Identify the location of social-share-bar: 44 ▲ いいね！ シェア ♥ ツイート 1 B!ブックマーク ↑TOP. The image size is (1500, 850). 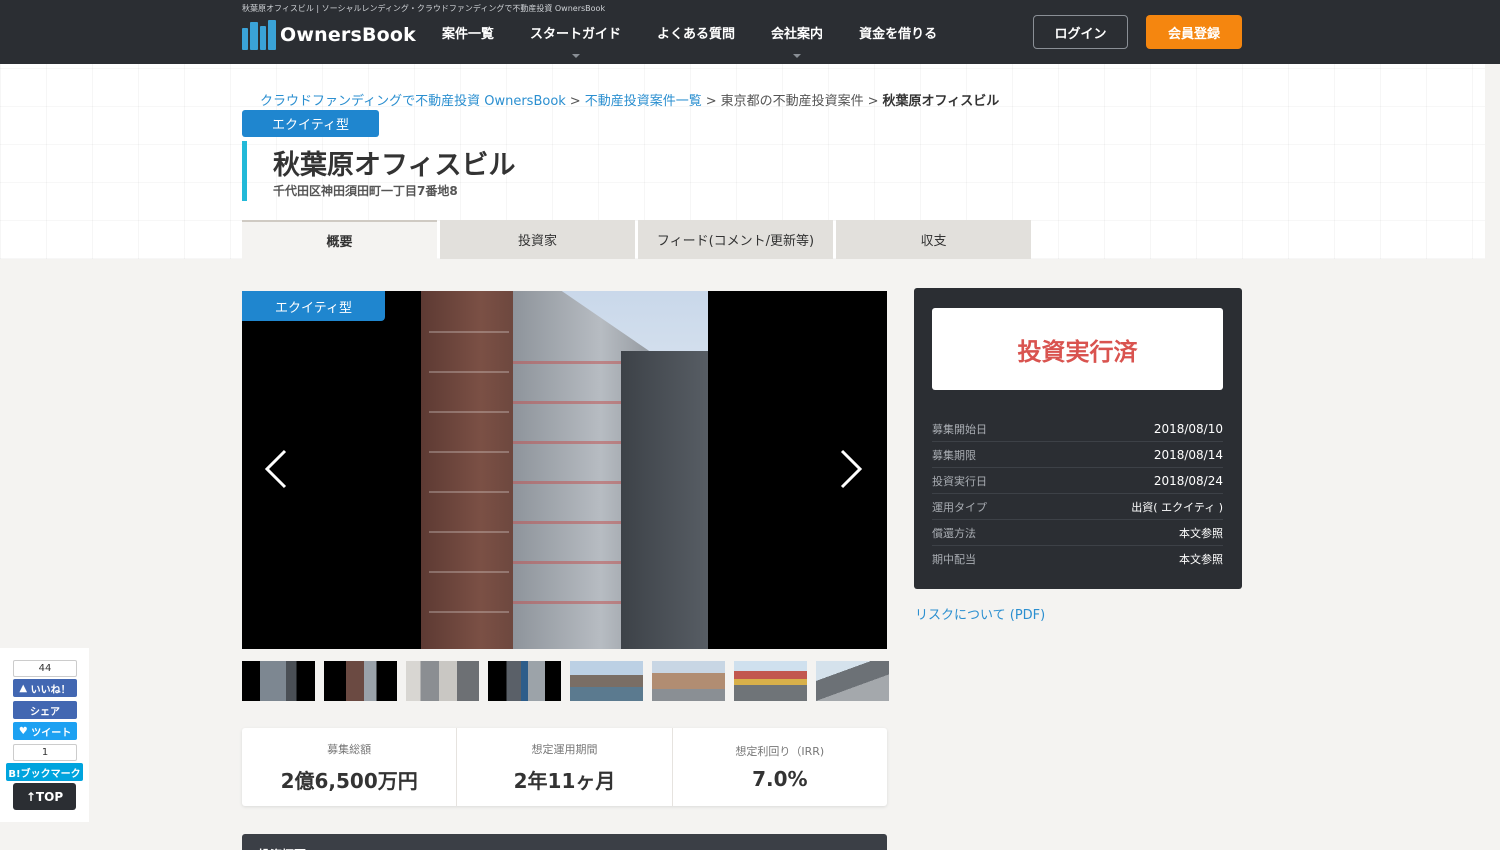
(44, 735).